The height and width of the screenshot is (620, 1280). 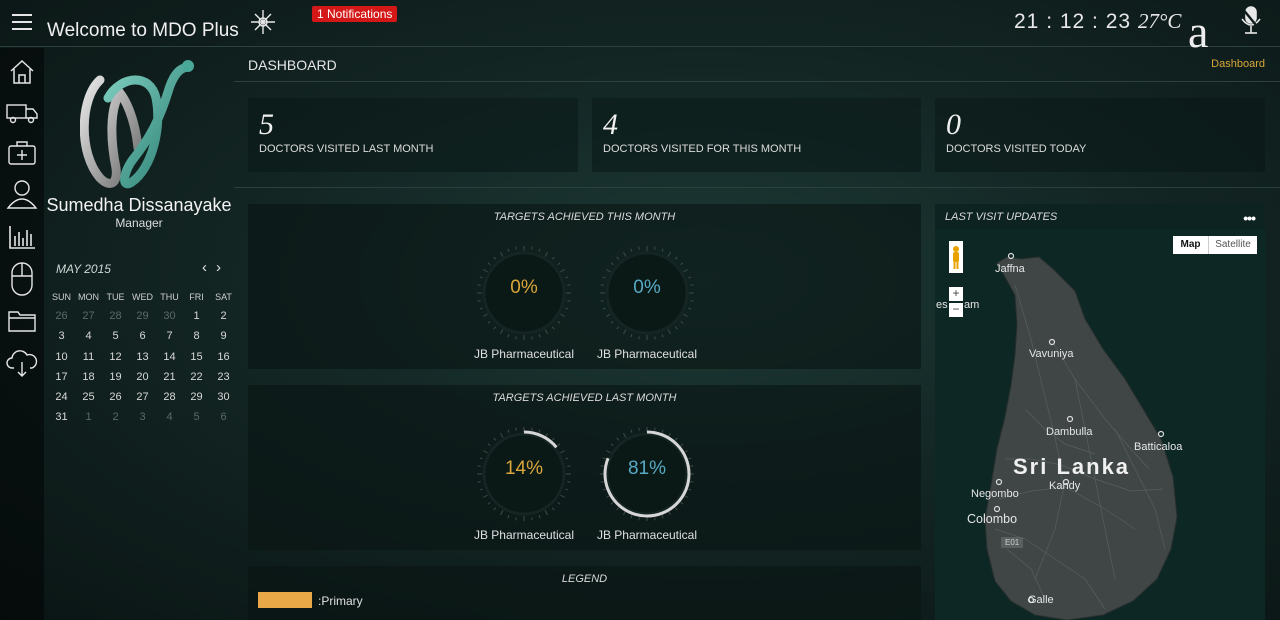 What do you see at coordinates (702, 149) in the screenshot?
I see `stat-label: DOCTORS VISITED FOR THIS MONTH` at bounding box center [702, 149].